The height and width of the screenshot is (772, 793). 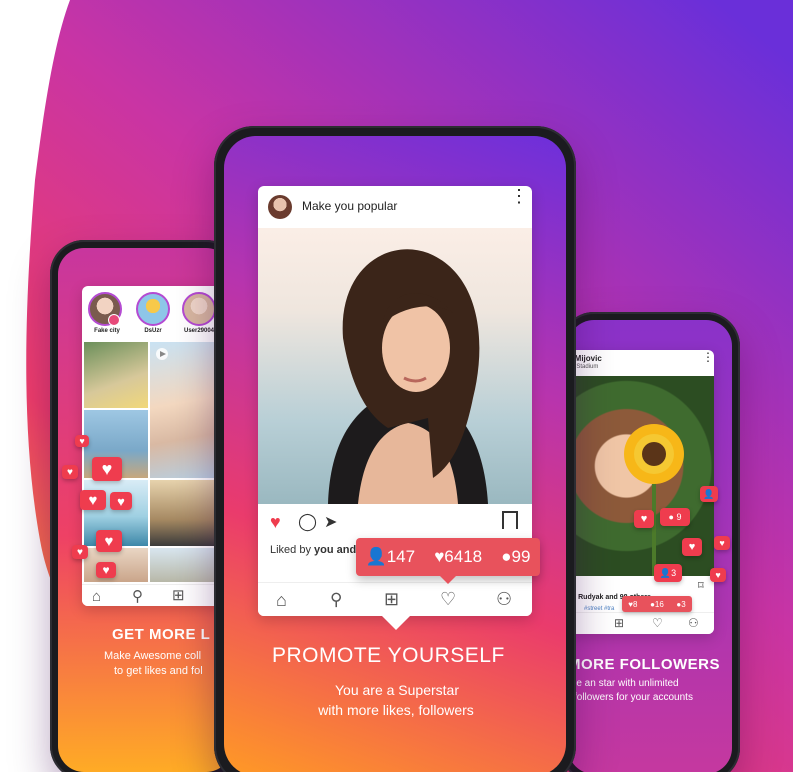 I want to click on floating-follower-count: 👤 3, so click(x=668, y=573).